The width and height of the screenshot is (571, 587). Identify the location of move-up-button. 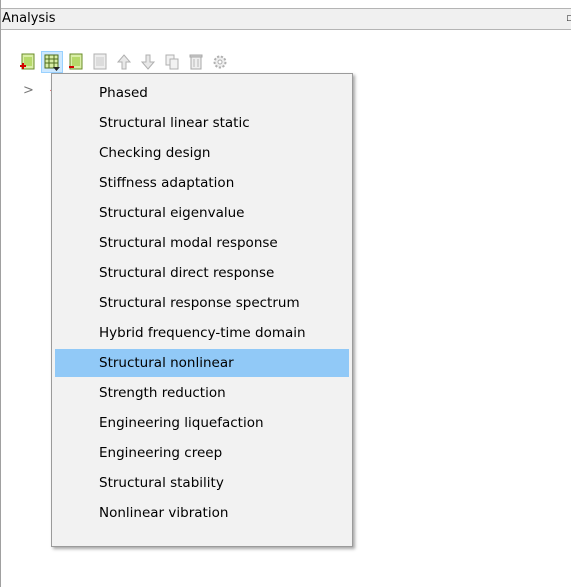
(124, 62).